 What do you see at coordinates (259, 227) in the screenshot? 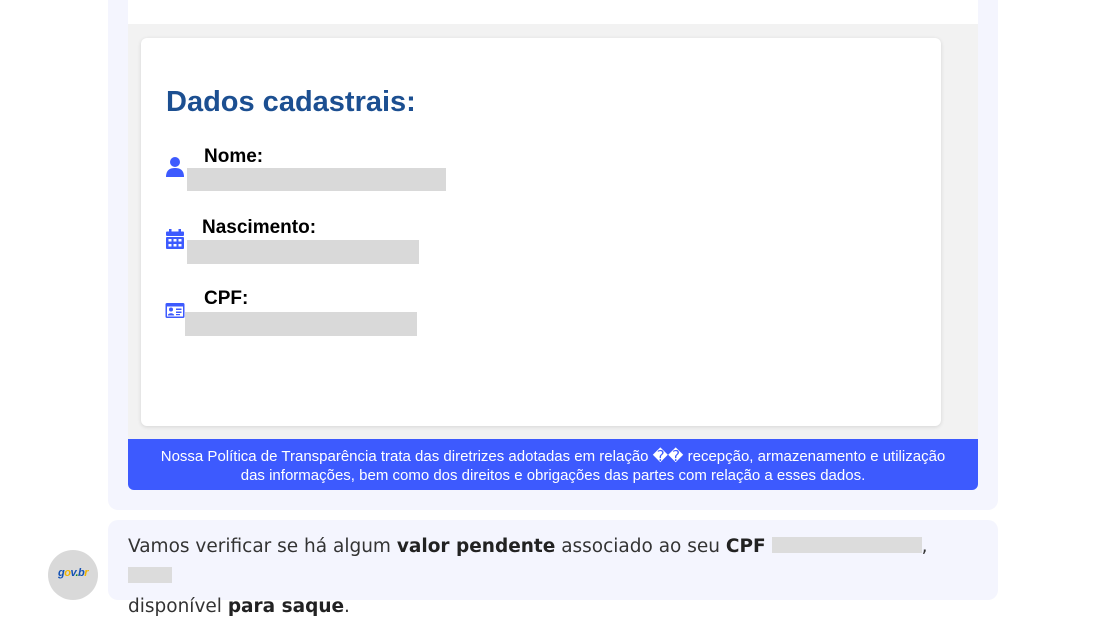
I see `birth-date-label: Nascimento:` at bounding box center [259, 227].